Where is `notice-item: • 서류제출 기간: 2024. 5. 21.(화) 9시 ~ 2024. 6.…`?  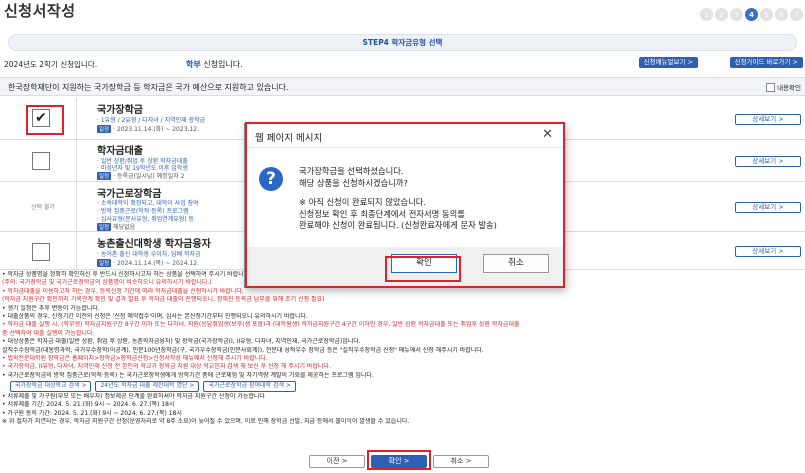 notice-item: • 서류제출 기간: 2024. 5. 21.(화) 9시 ~ 2024. 6.… is located at coordinates (88, 405).